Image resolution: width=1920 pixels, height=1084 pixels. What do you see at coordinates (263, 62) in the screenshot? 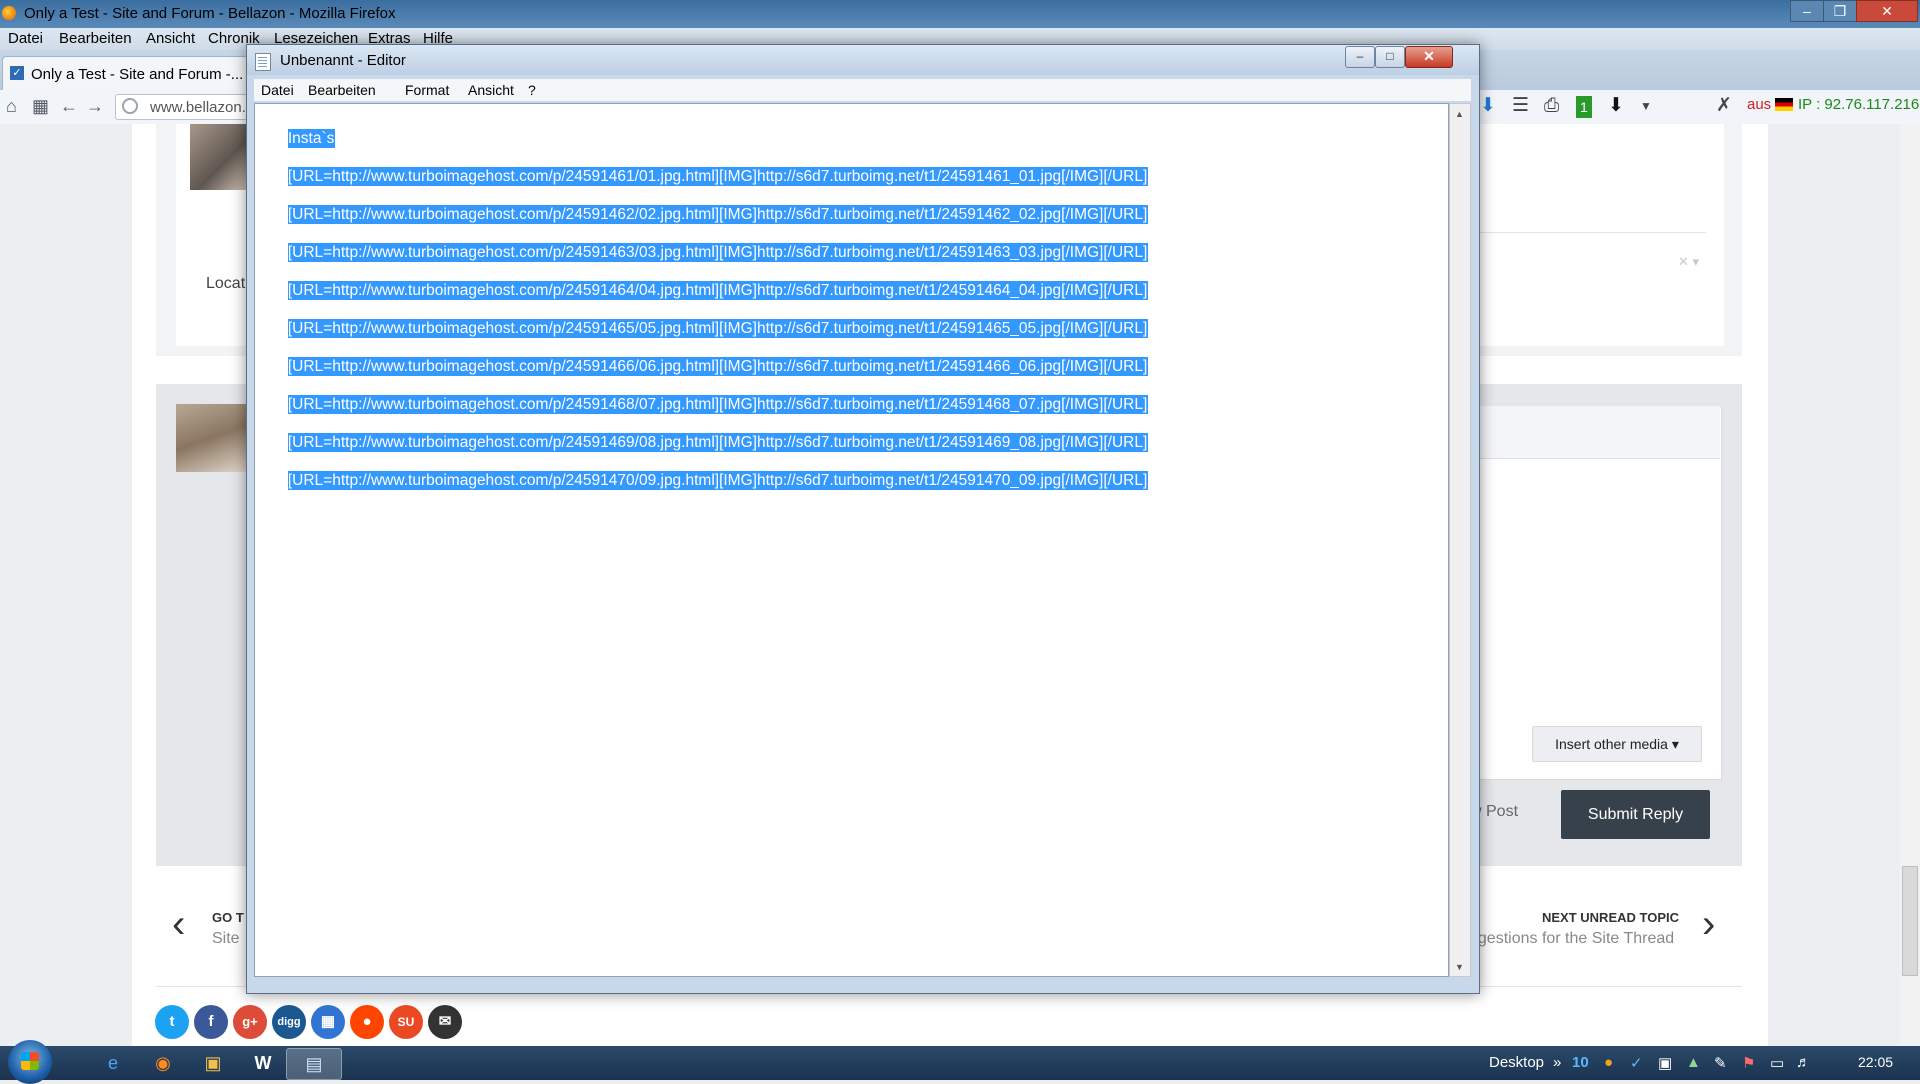
I see `notepad-icon` at bounding box center [263, 62].